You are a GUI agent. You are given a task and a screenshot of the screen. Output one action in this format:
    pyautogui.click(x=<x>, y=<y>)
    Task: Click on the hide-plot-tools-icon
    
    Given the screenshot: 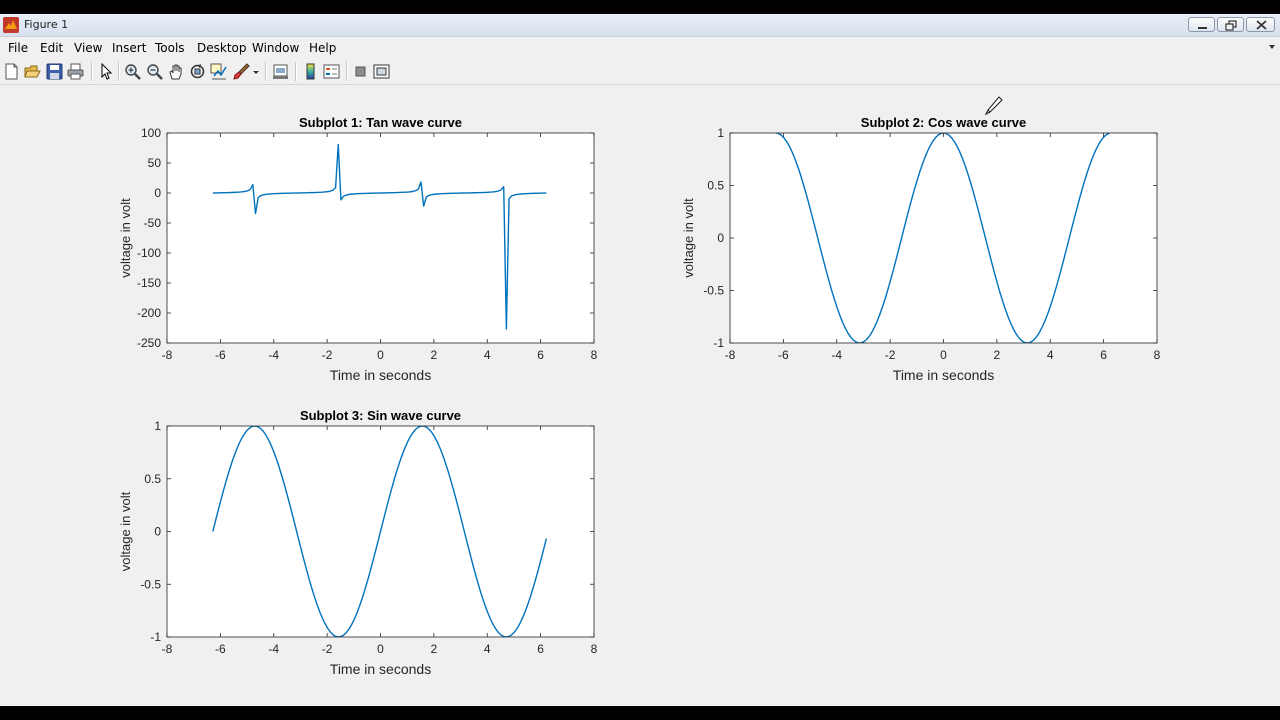 What is the action you would take?
    pyautogui.click(x=360, y=71)
    